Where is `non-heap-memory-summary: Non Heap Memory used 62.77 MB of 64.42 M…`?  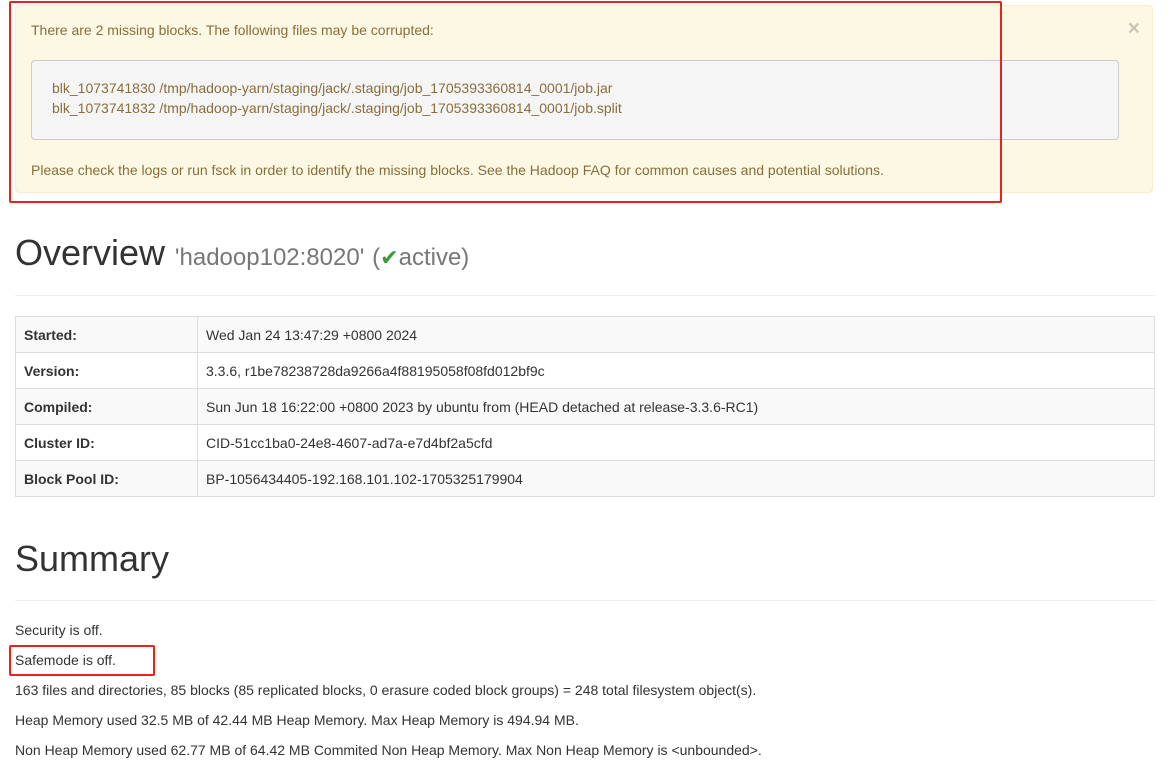 non-heap-memory-summary: Non Heap Memory used 62.77 MB of 64.42 M… is located at coordinates (388, 750).